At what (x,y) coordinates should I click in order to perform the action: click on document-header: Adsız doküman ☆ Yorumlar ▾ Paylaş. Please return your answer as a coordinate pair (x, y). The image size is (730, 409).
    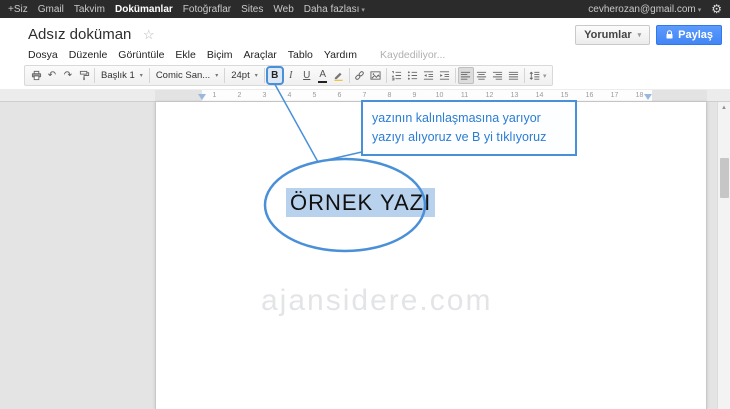
    Looking at the image, I should click on (365, 32).